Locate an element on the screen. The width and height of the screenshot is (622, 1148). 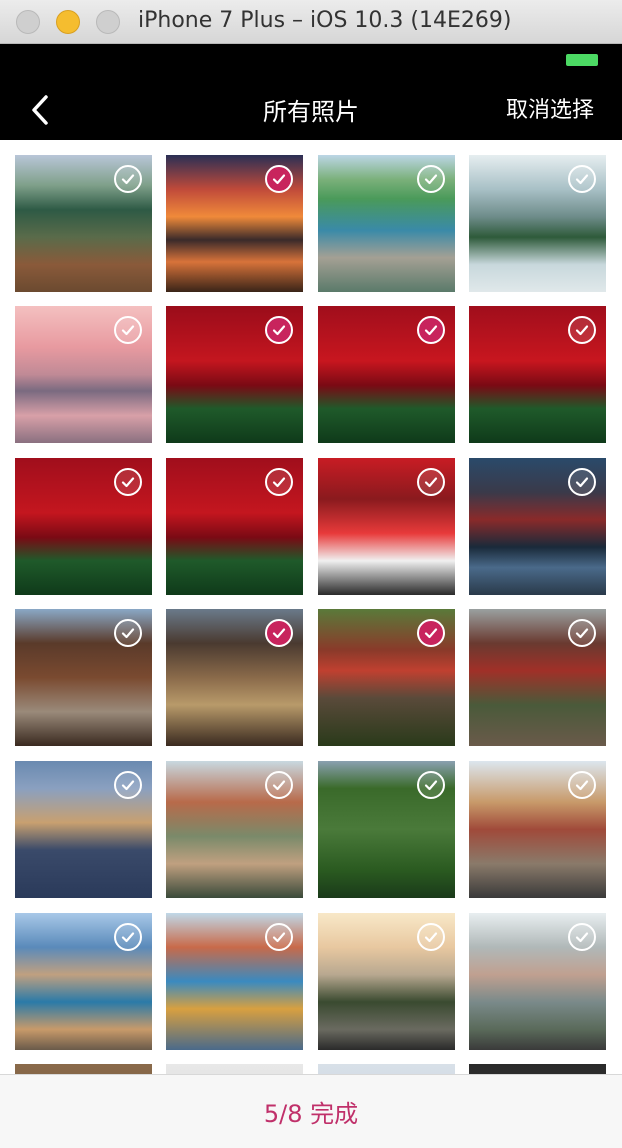
done-button: 5/8 完成 is located at coordinates (311, 1111).